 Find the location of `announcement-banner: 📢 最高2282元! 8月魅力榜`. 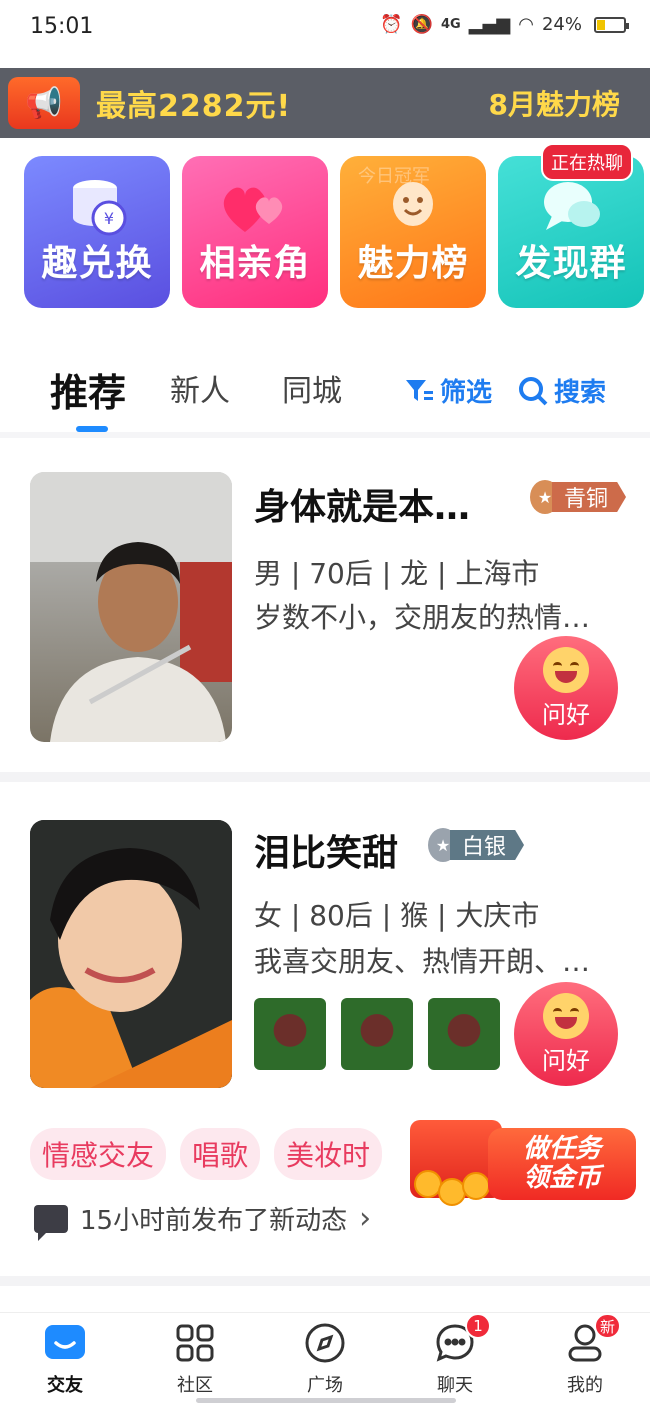

announcement-banner: 📢 最高2282元! 8月魅力榜 is located at coordinates (325, 103).